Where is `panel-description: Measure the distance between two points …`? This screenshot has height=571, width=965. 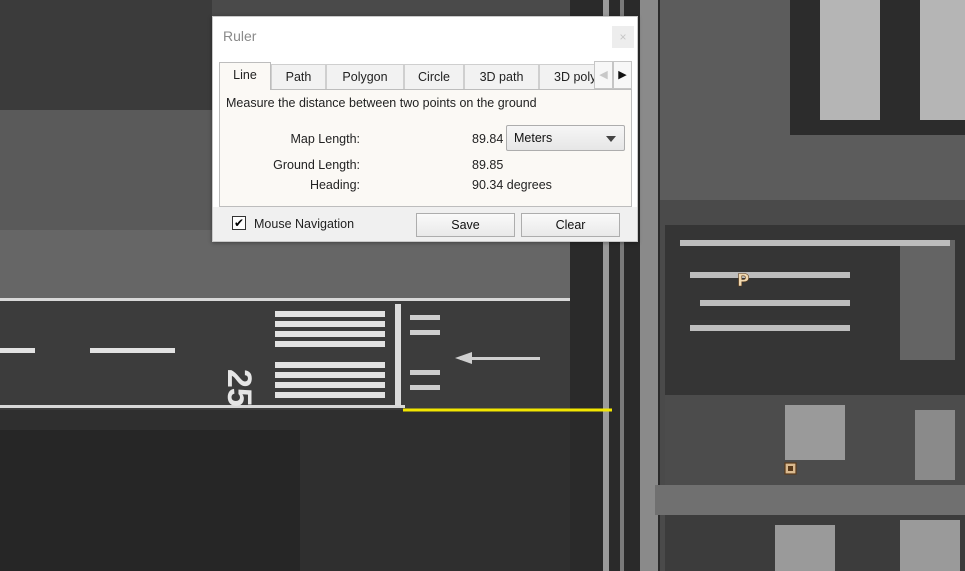
panel-description: Measure the distance between two points … is located at coordinates (381, 103).